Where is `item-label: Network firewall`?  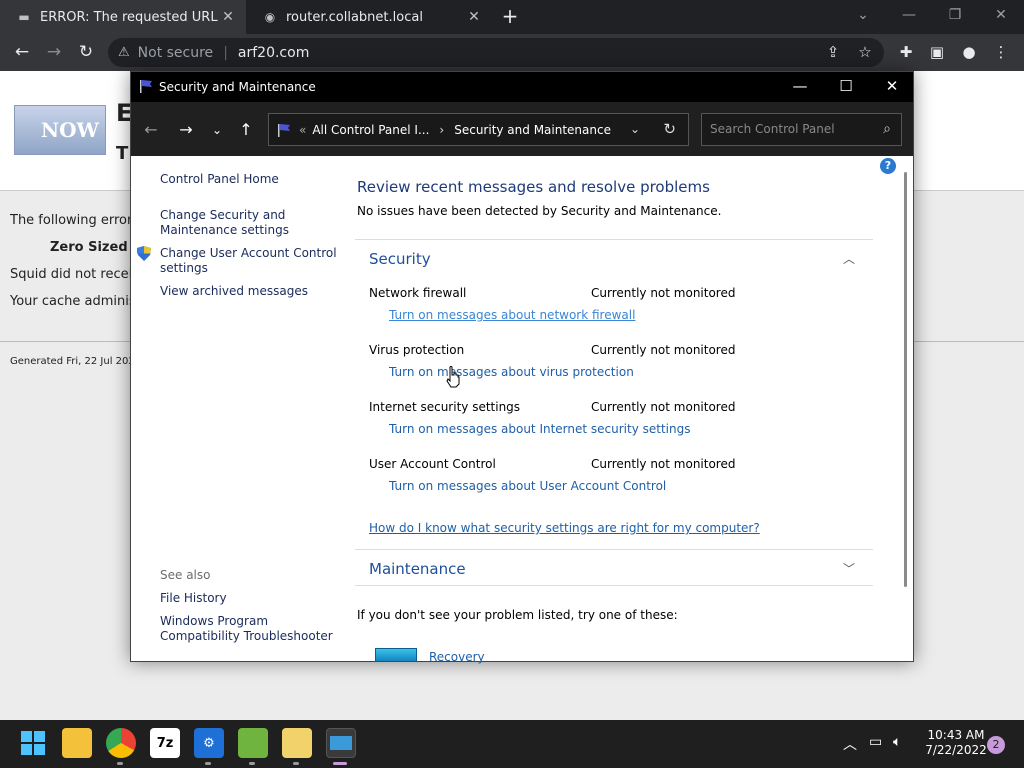
item-label: Network firewall is located at coordinates (418, 293).